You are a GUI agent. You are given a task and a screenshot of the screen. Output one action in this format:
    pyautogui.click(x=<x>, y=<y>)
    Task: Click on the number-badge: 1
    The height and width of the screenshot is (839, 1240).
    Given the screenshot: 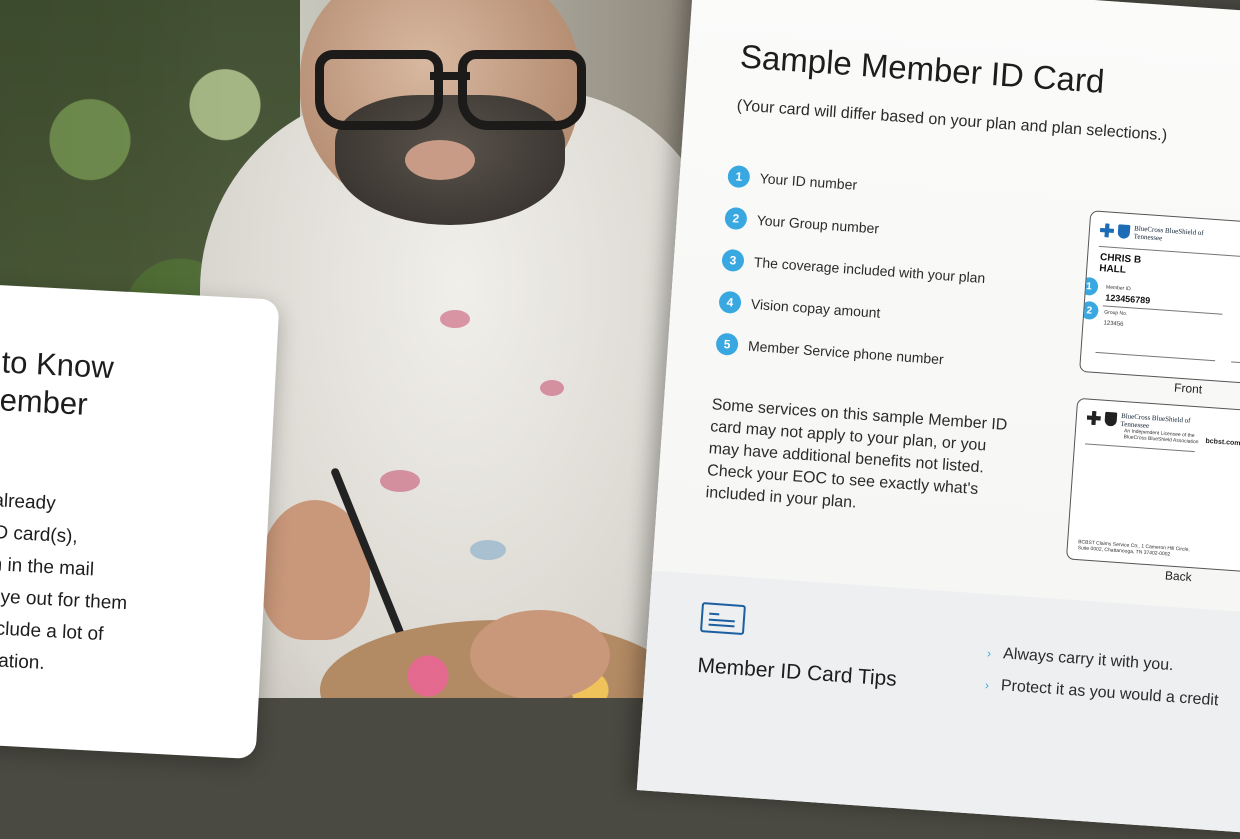 What is the action you would take?
    pyautogui.click(x=739, y=176)
    